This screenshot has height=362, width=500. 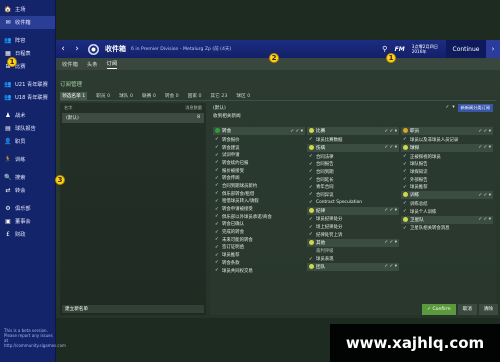 What do you see at coordinates (353, 172) in the screenshot?
I see `subscription-item: ✓ 合同到期` at bounding box center [353, 172].